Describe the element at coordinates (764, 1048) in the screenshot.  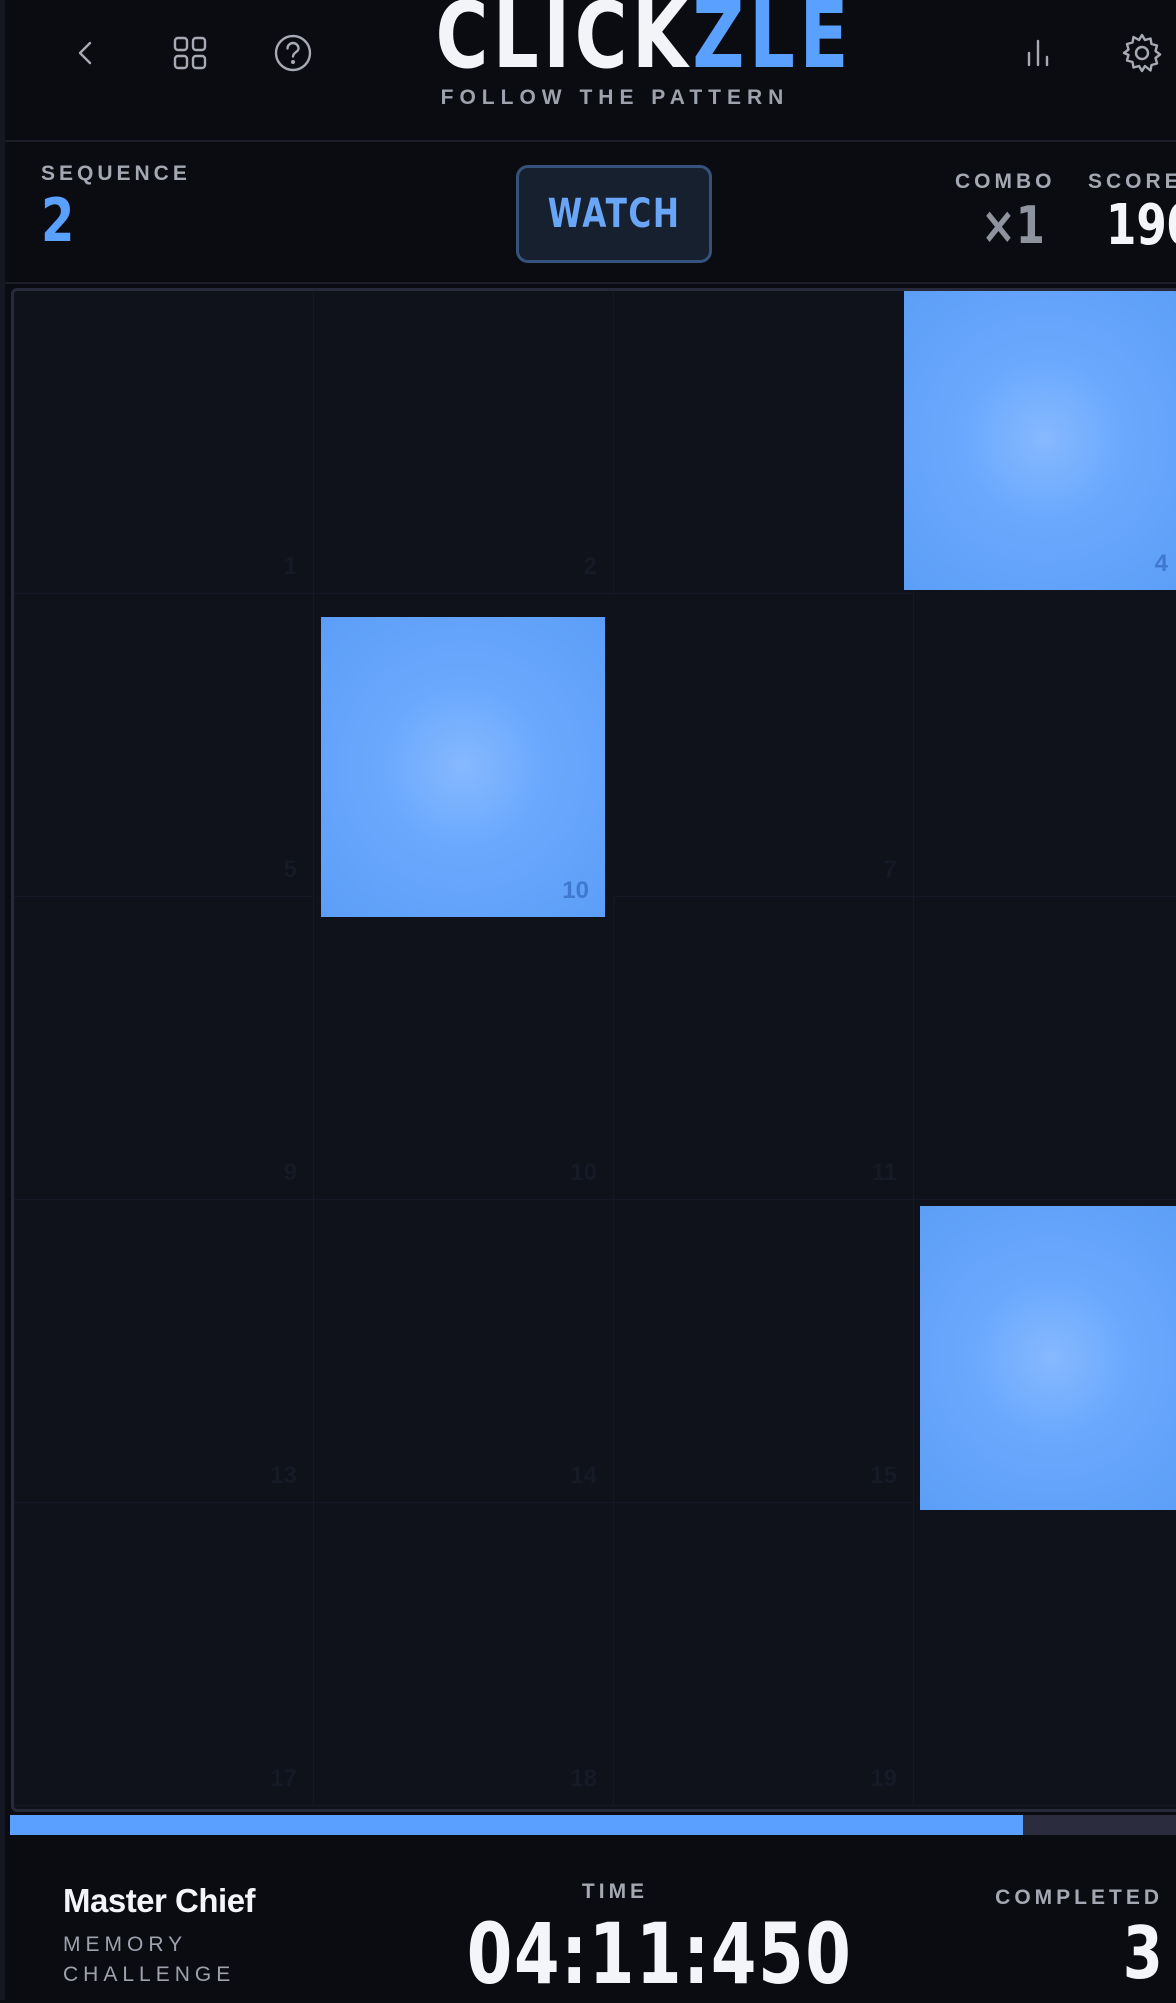
I see `grid-cell-11: 11` at that location.